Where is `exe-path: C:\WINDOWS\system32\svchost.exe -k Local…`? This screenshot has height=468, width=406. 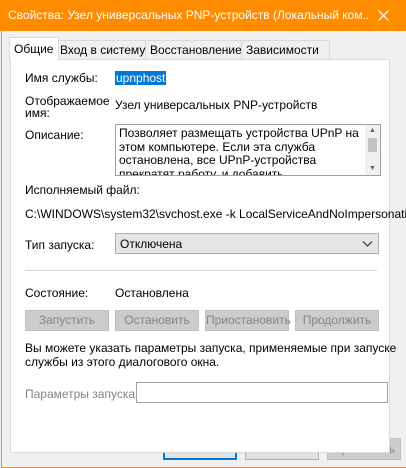
exe-path: C:\WINDOWS\system32\svchost.exe -k Local… is located at coordinates (215, 214).